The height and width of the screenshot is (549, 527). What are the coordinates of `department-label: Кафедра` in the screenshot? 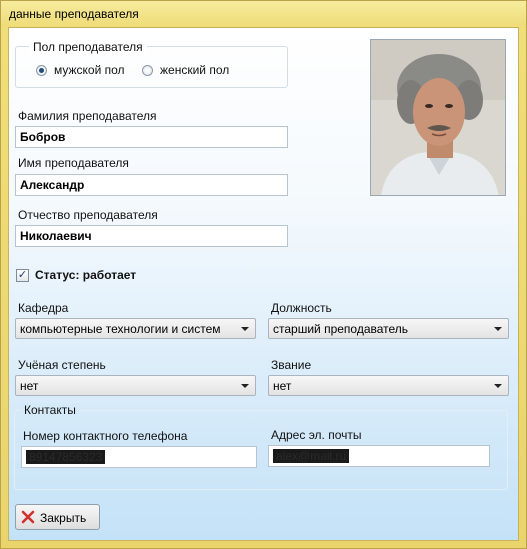 It's located at (43, 308).